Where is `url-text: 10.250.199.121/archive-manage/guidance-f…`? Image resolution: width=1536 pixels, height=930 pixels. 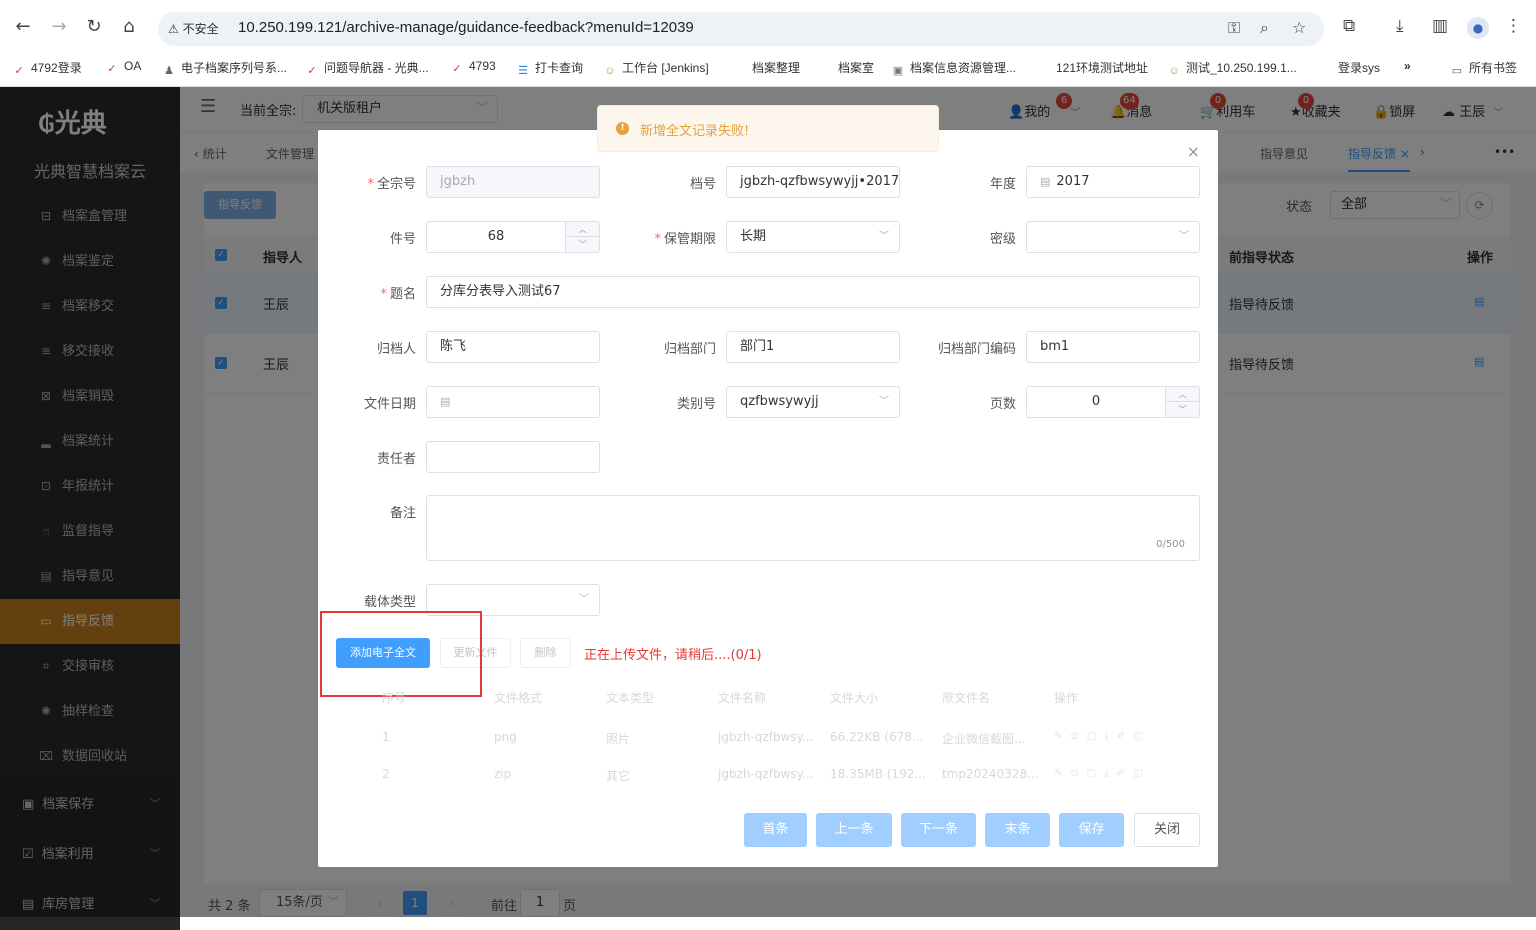
url-text: 10.250.199.121/archive-manage/guidance-f… is located at coordinates (466, 27).